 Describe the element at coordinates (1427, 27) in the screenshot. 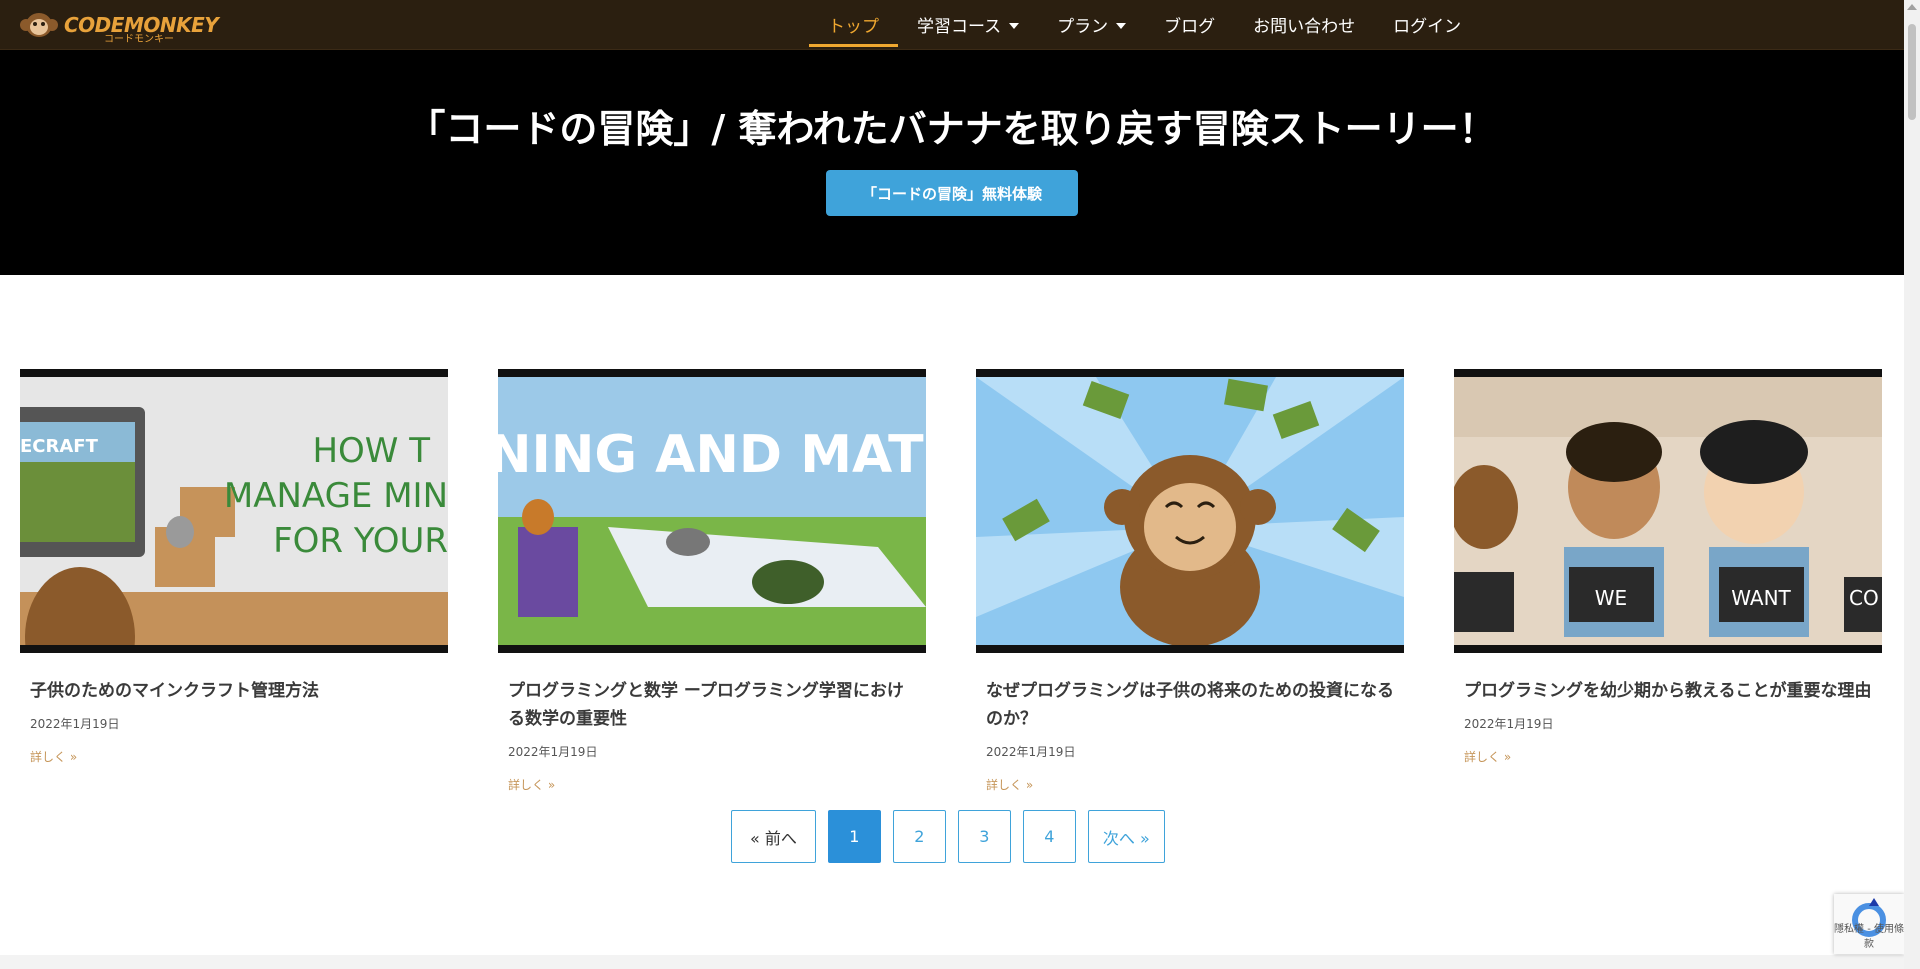

I see `nav-item-label: ログイン` at that location.